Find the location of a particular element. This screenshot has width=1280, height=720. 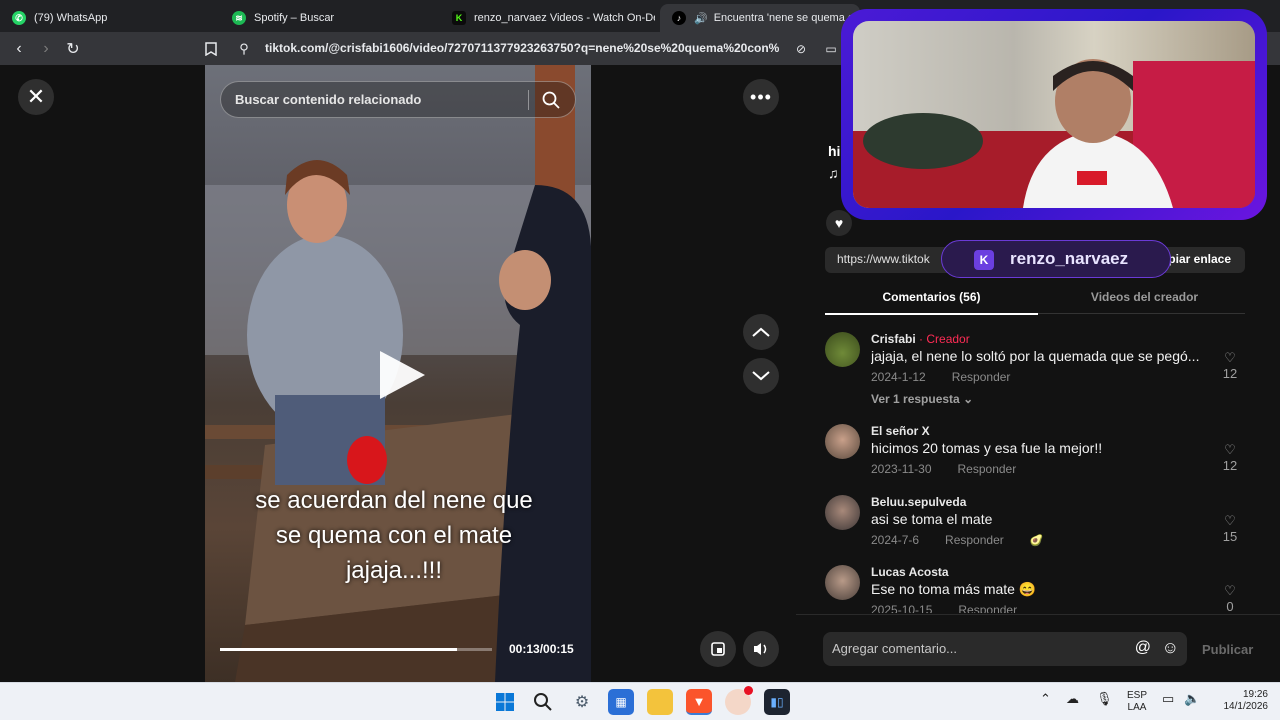

volume-button is located at coordinates (761, 649).